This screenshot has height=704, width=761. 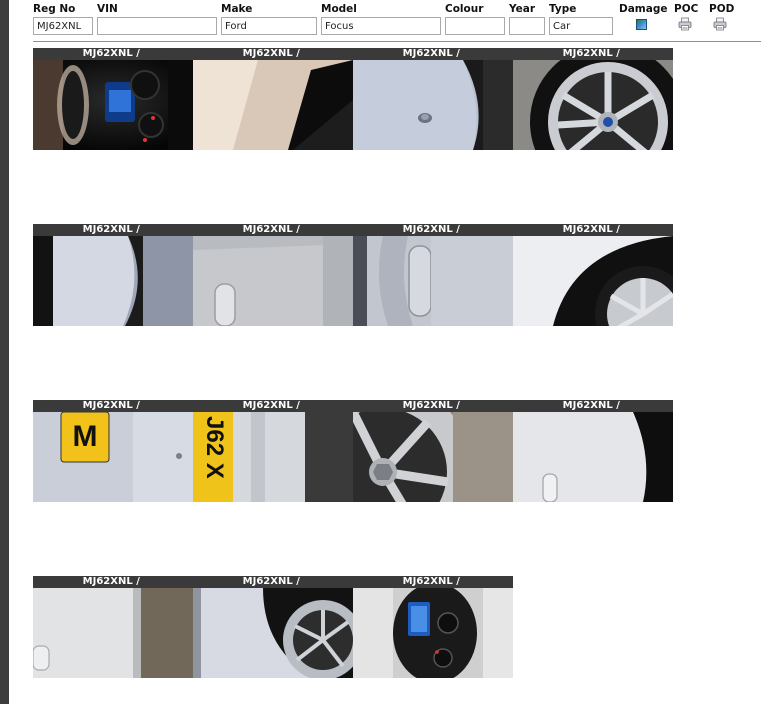 I want to click on reg-no-field, so click(x=63, y=26).